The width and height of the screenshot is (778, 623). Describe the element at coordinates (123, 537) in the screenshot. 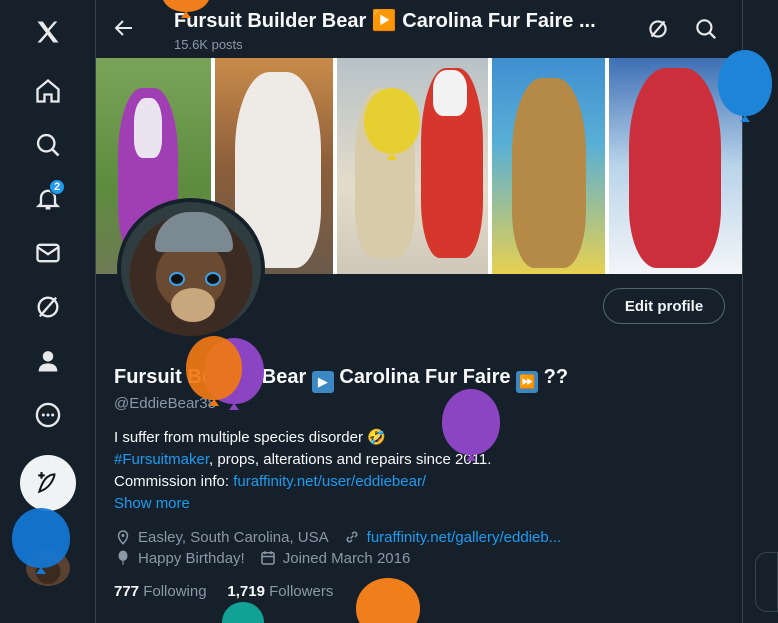

I see `location-icon` at that location.